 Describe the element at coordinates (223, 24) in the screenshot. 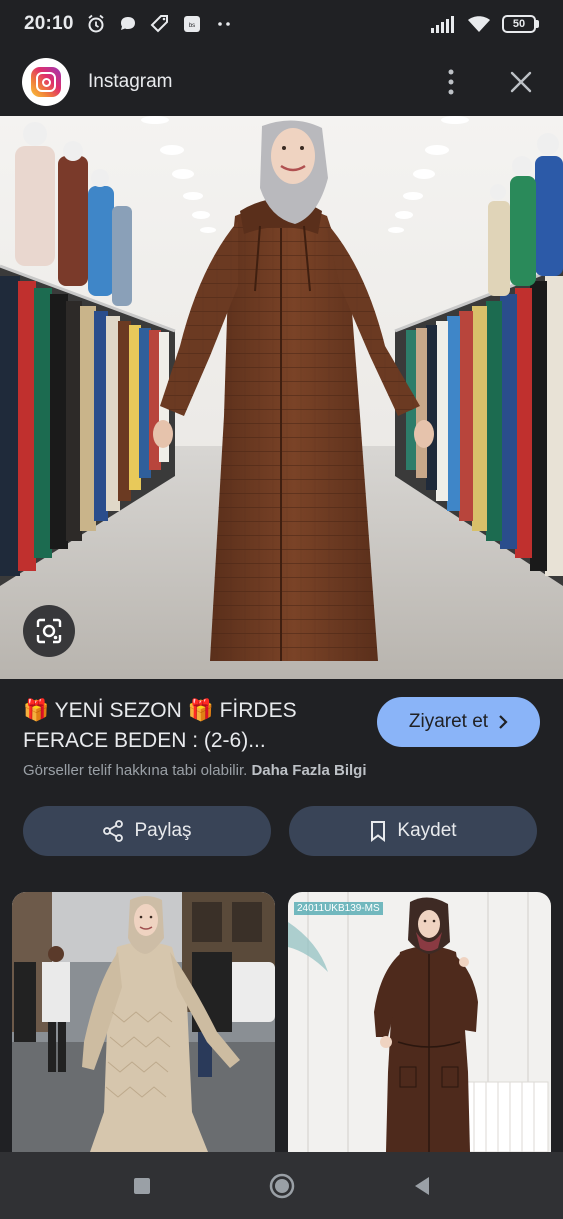

I see `more-dots-icon` at that location.